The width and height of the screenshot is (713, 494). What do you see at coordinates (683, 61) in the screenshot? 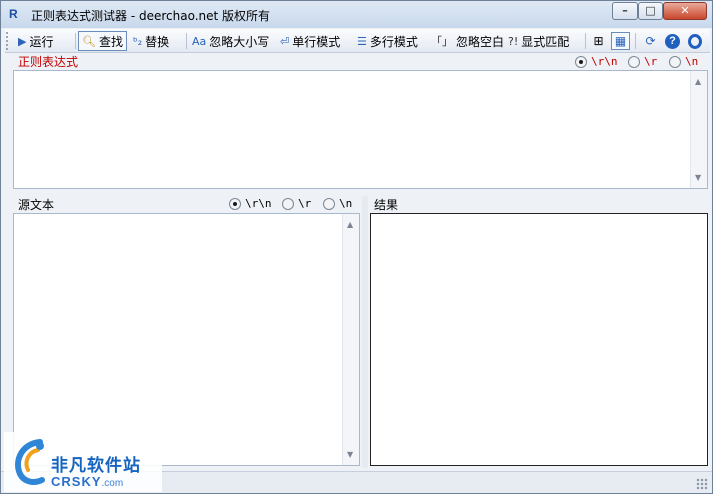
I see `regex-newline-lf: \n` at bounding box center [683, 61].